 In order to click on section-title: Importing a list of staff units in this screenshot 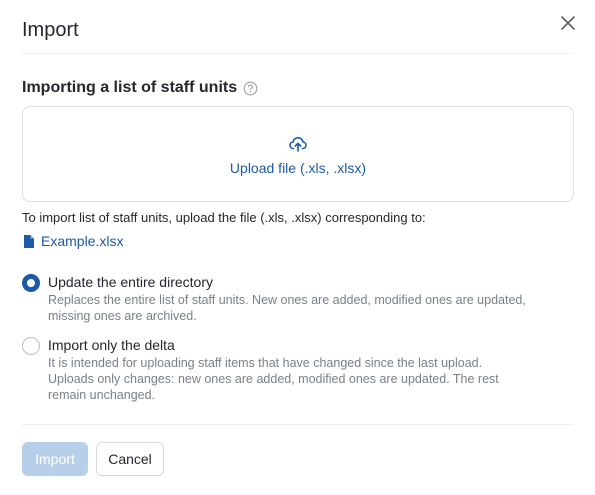, I will do `click(140, 88)`.